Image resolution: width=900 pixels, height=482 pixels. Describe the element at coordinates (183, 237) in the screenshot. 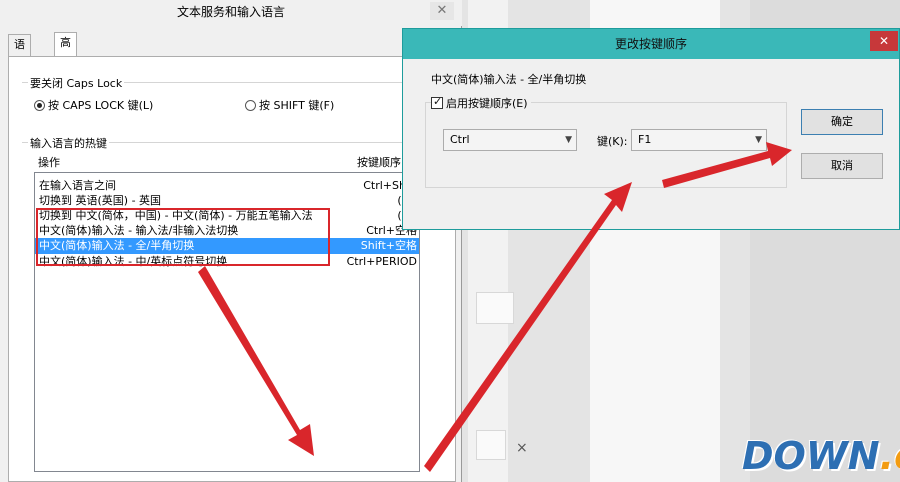

I see `annotation-highlight-box` at that location.